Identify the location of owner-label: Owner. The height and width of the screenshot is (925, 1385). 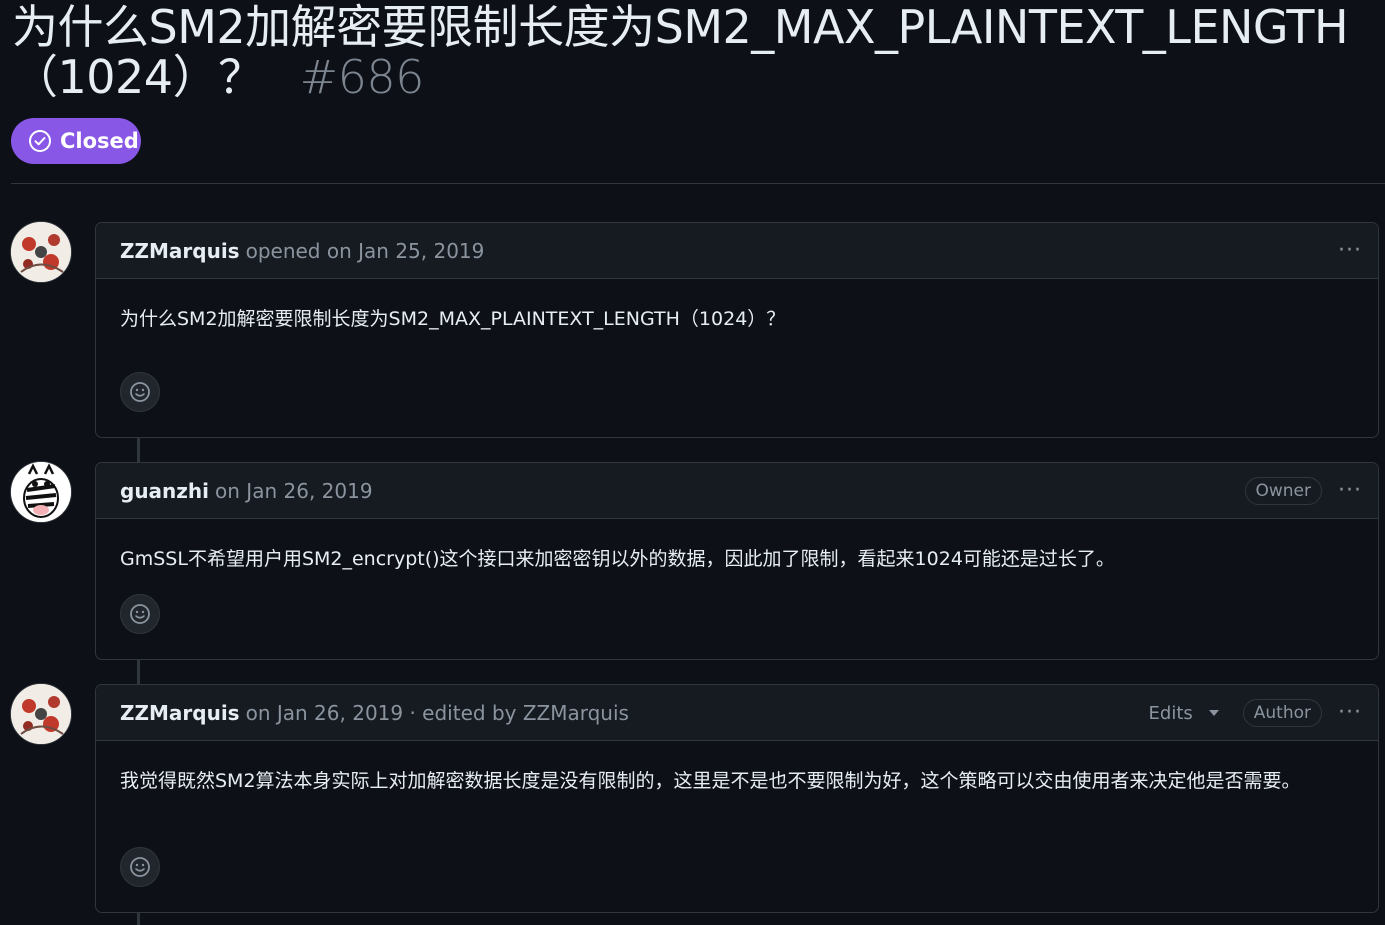
(1283, 491).